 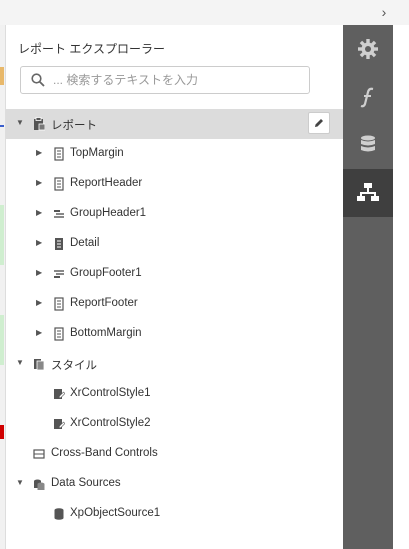 I want to click on top-bar: ›, so click(x=204, y=12).